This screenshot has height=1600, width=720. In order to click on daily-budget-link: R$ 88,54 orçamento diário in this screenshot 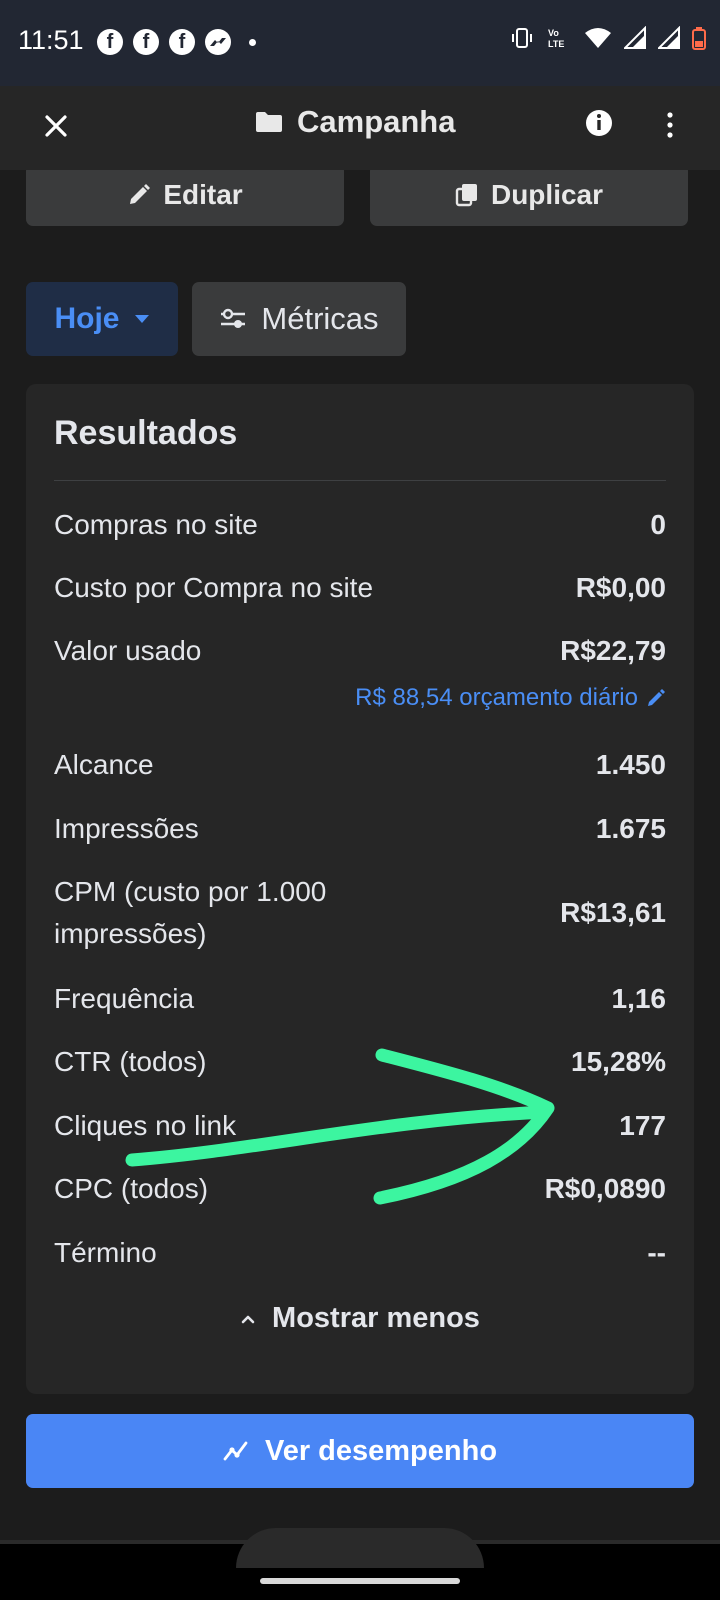, I will do `click(360, 698)`.